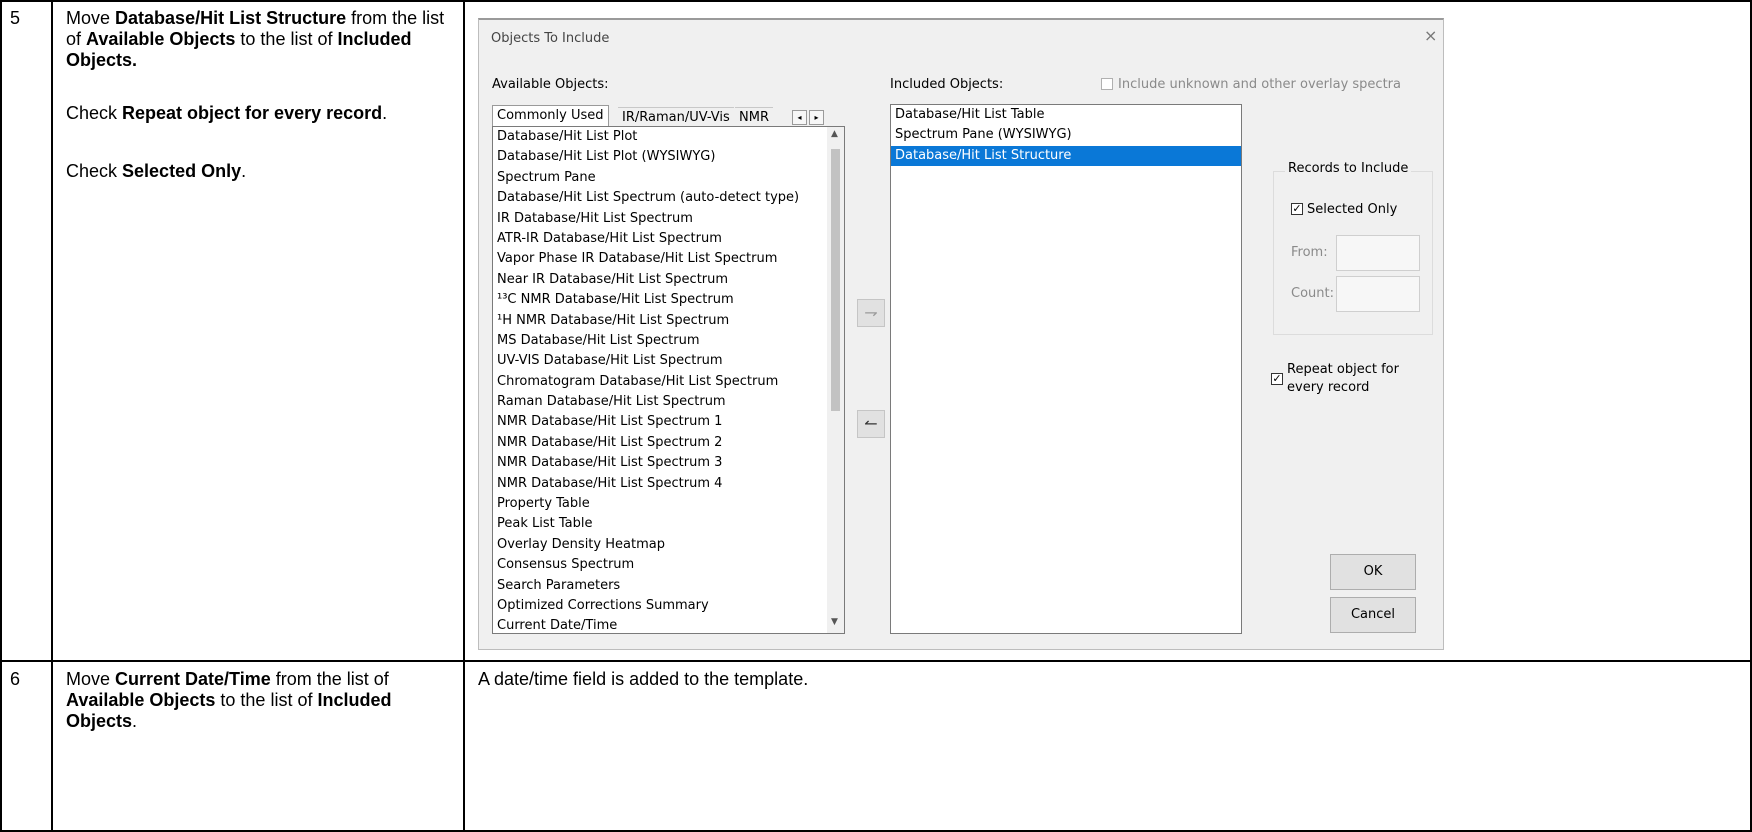  I want to click on step-number: 6, so click(15, 679).